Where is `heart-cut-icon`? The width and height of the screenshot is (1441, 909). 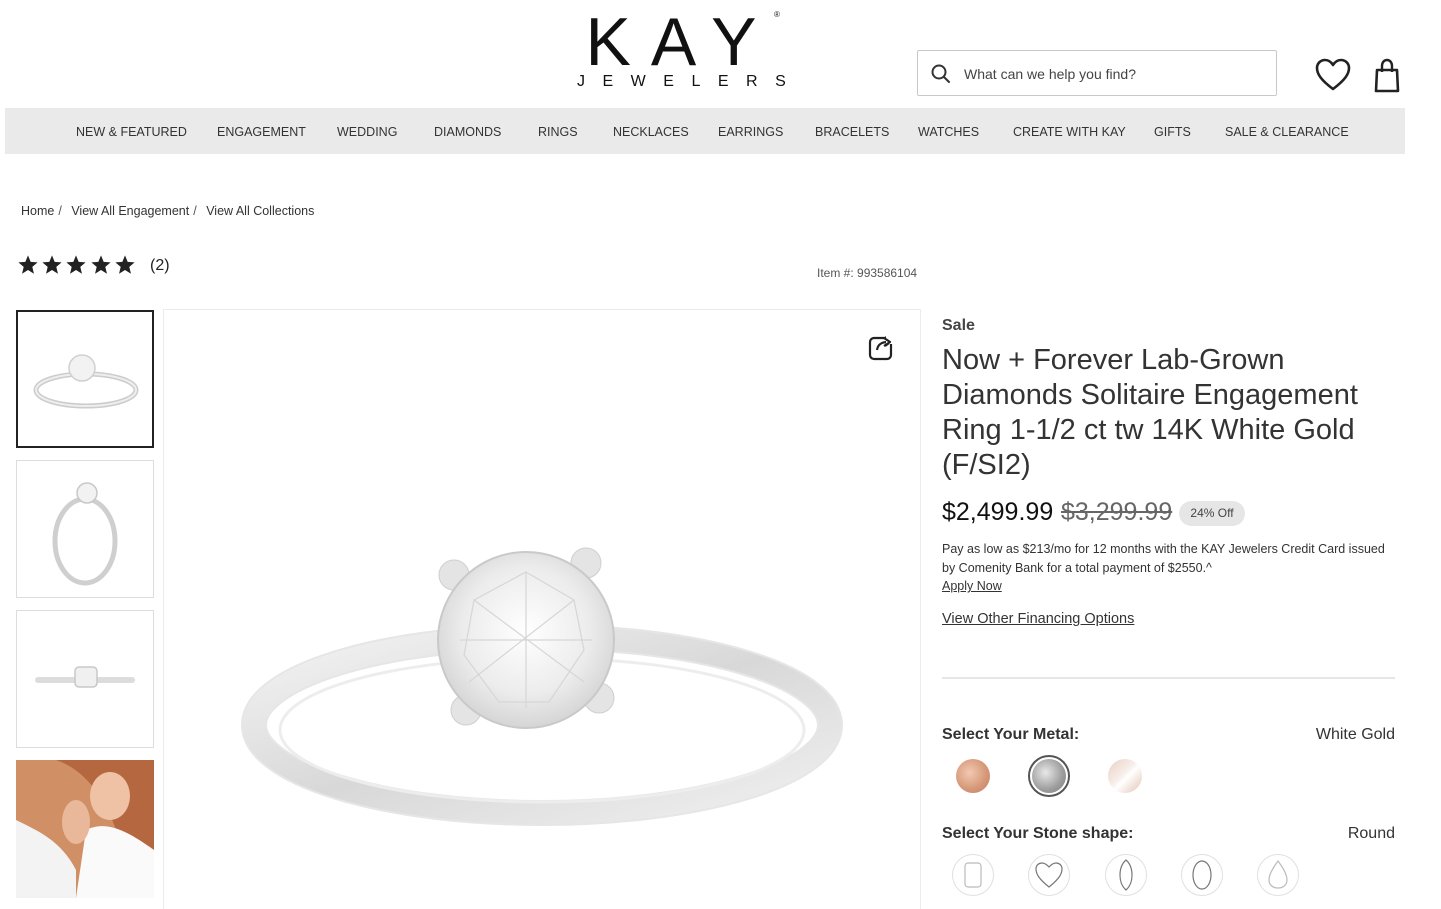 heart-cut-icon is located at coordinates (1049, 875).